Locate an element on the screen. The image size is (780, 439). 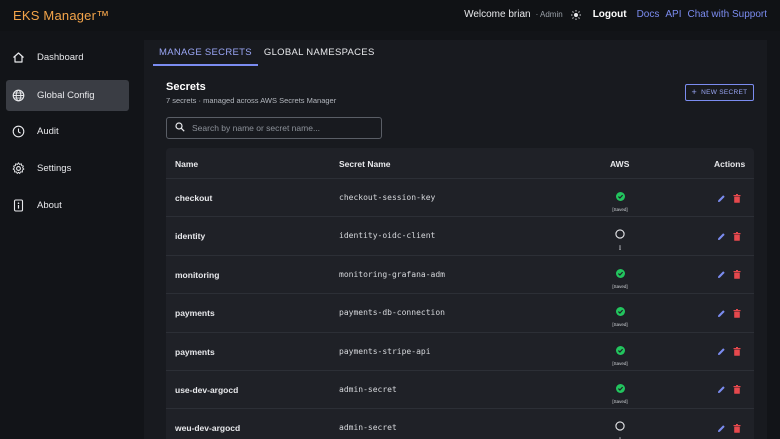
search-box is located at coordinates (274, 128).